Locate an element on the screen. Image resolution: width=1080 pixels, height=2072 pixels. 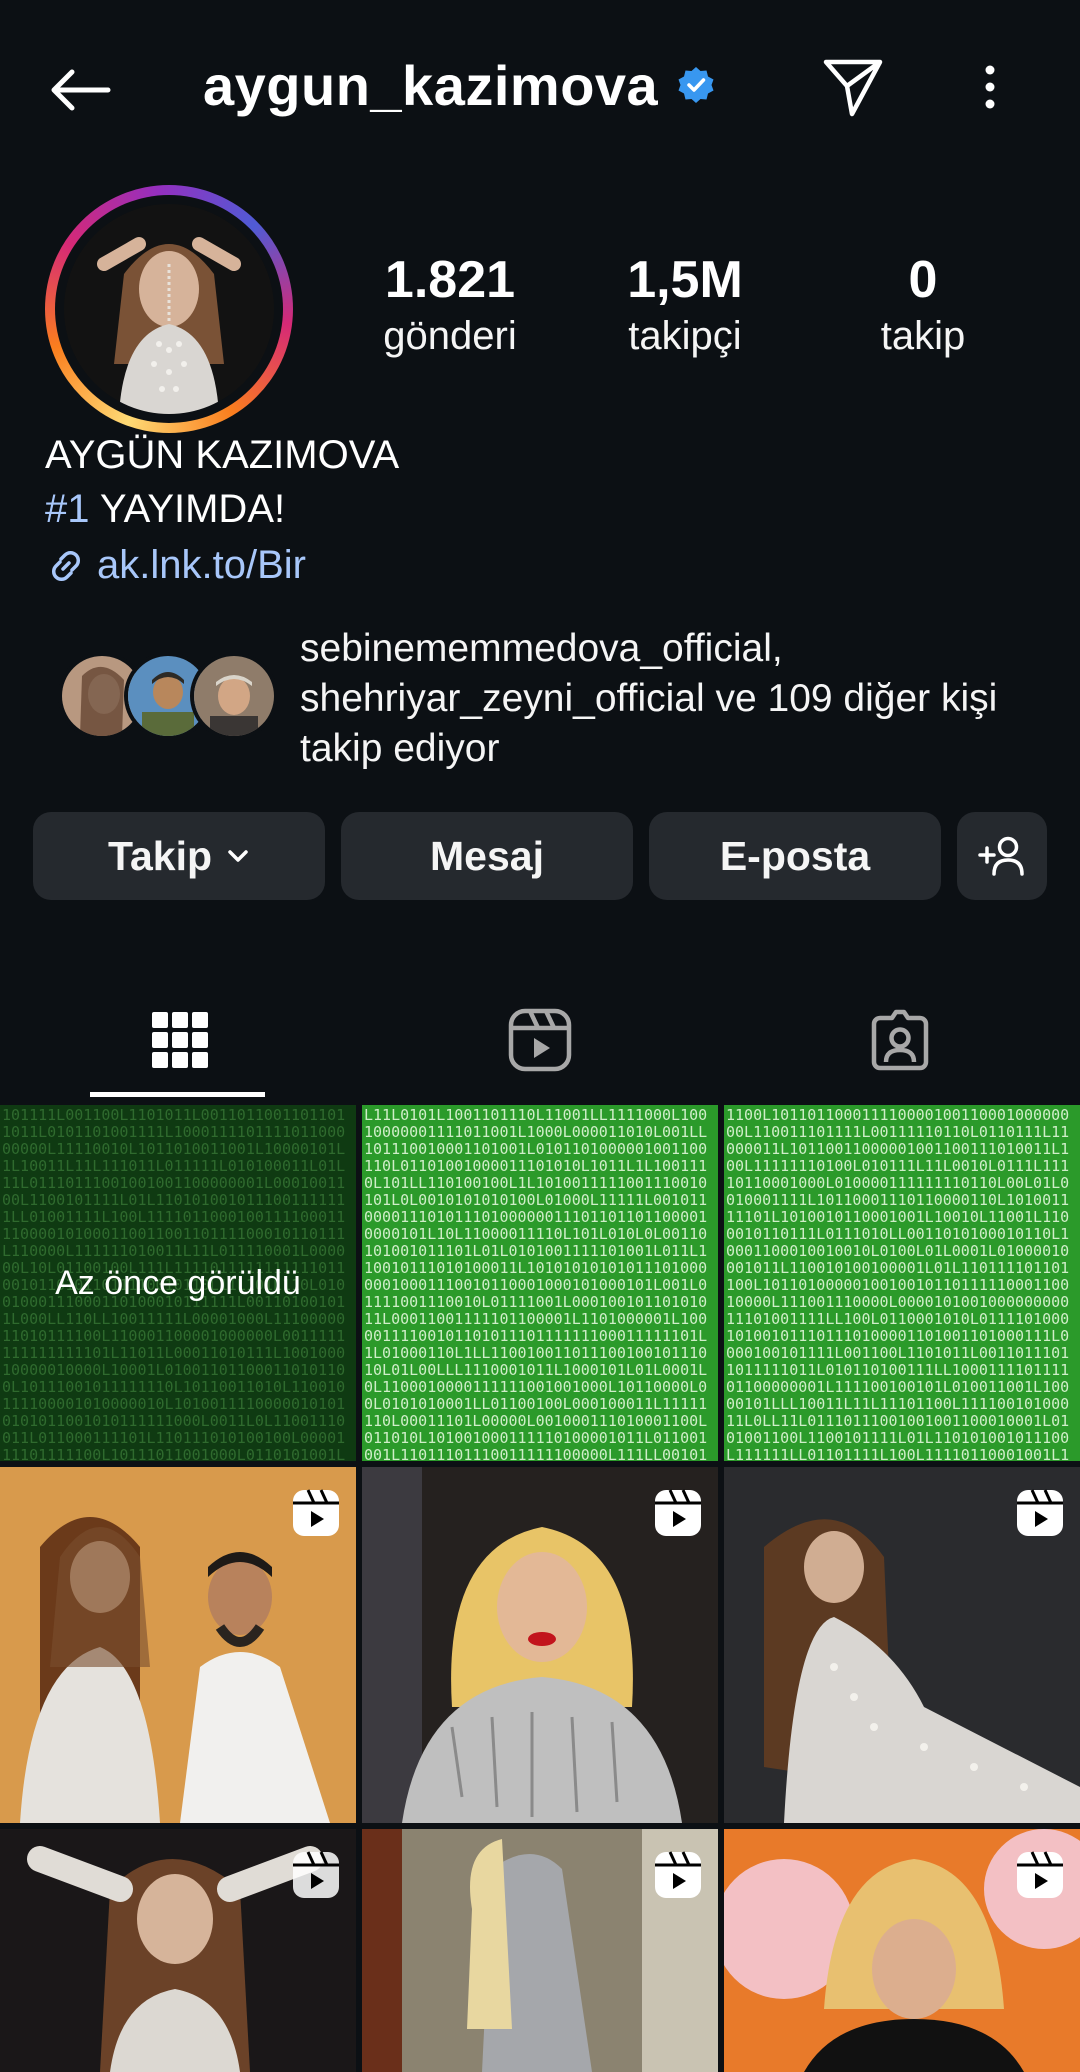
bio-line-text: YAYIMDA! is located at coordinates (187, 509).